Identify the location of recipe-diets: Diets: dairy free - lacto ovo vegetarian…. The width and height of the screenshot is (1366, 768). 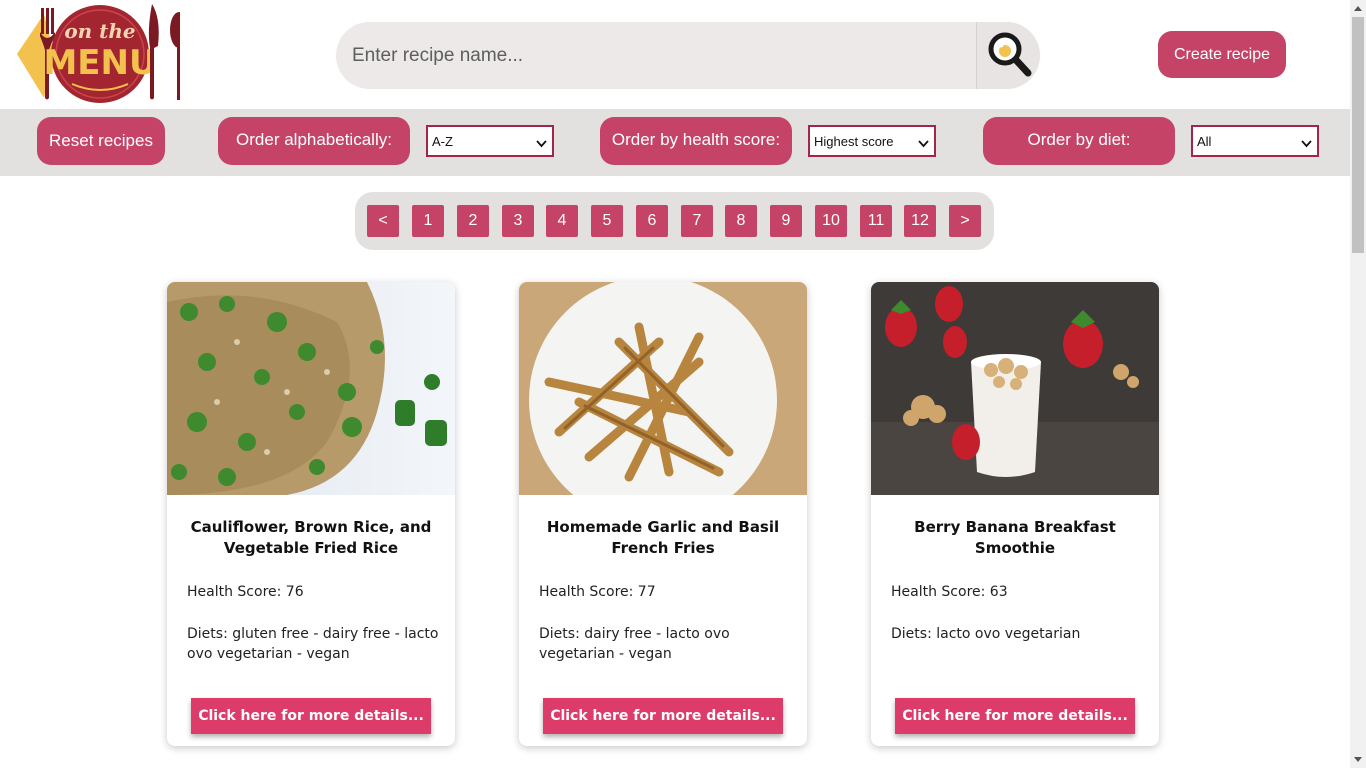
(634, 644).